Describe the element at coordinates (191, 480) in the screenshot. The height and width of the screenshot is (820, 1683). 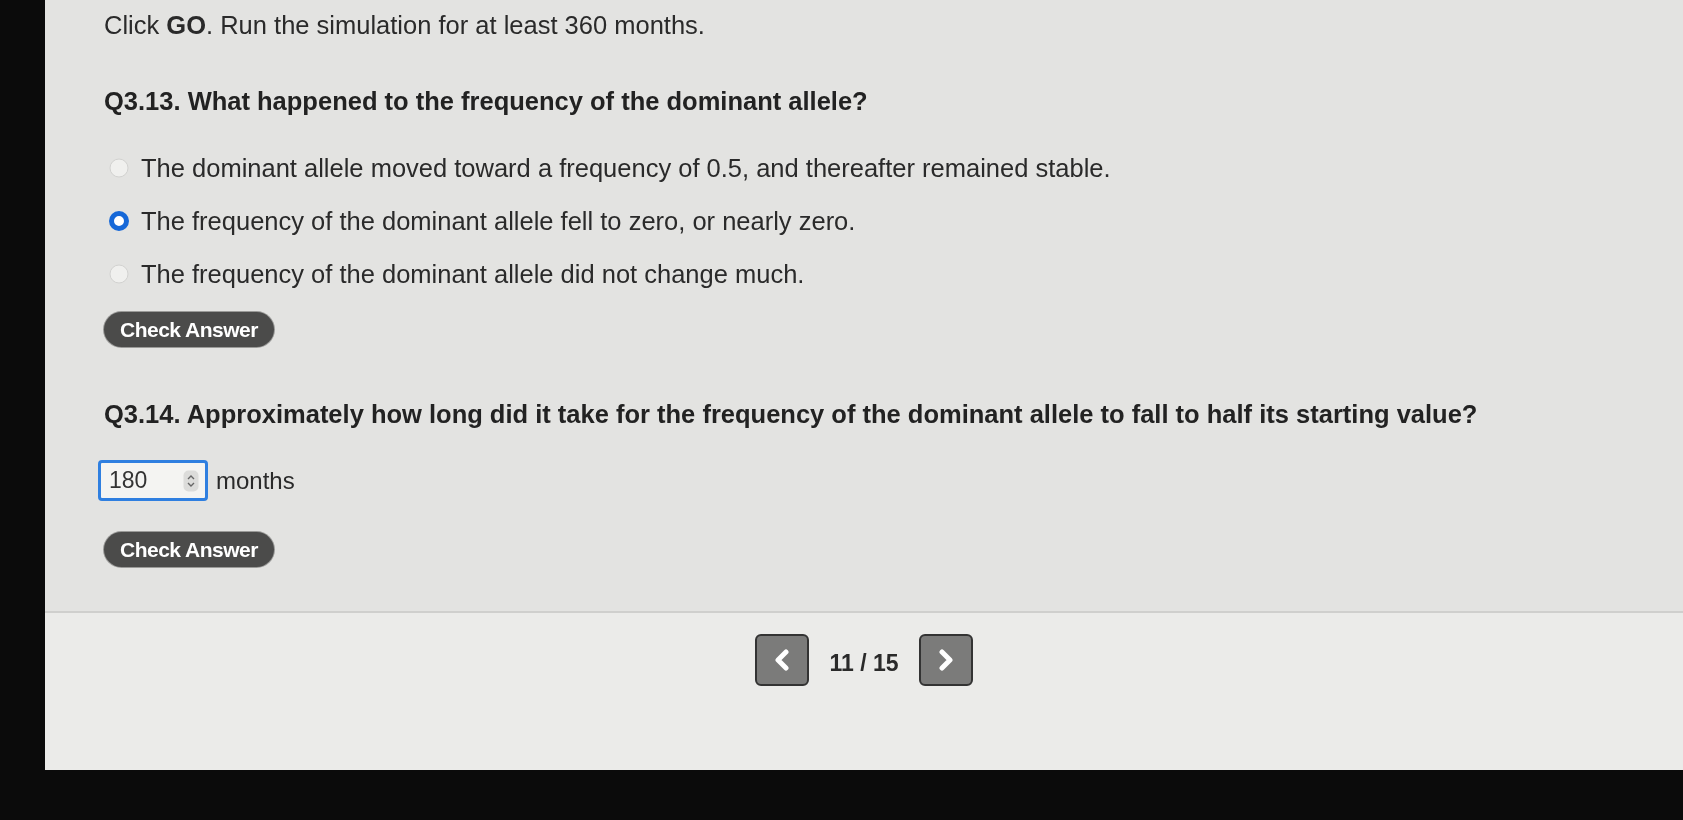
I see `spinner-icon` at that location.